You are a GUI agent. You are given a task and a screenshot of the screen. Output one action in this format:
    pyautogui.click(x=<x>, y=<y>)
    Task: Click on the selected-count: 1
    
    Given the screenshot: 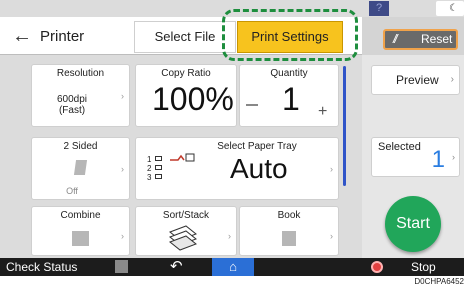 What is the action you would take?
    pyautogui.click(x=438, y=159)
    